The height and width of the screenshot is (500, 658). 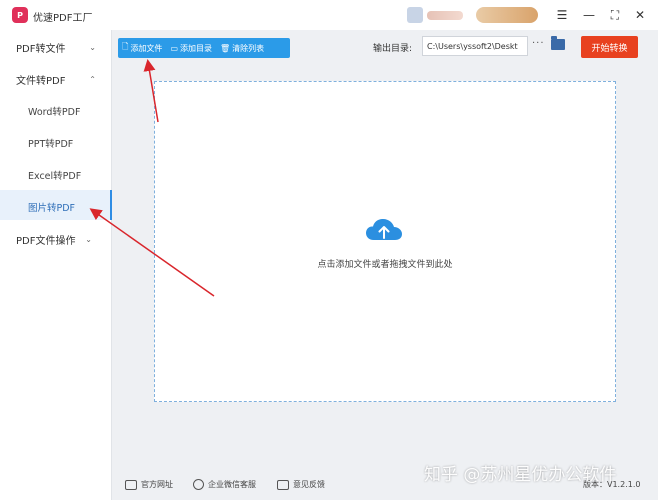 What do you see at coordinates (558, 43) in the screenshot?
I see `open-folder-icon` at bounding box center [558, 43].